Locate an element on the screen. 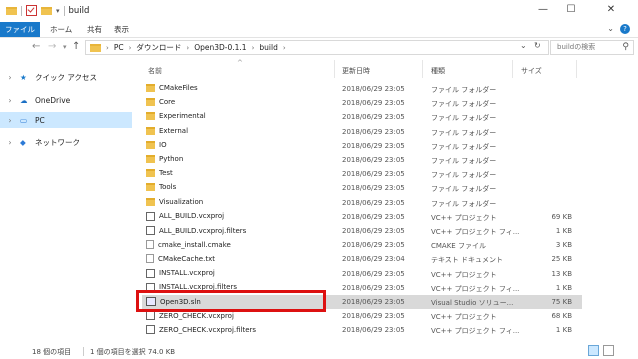  file-row: Tools 2018/06/29 23:05 ファイル フォルダー is located at coordinates (362, 188).